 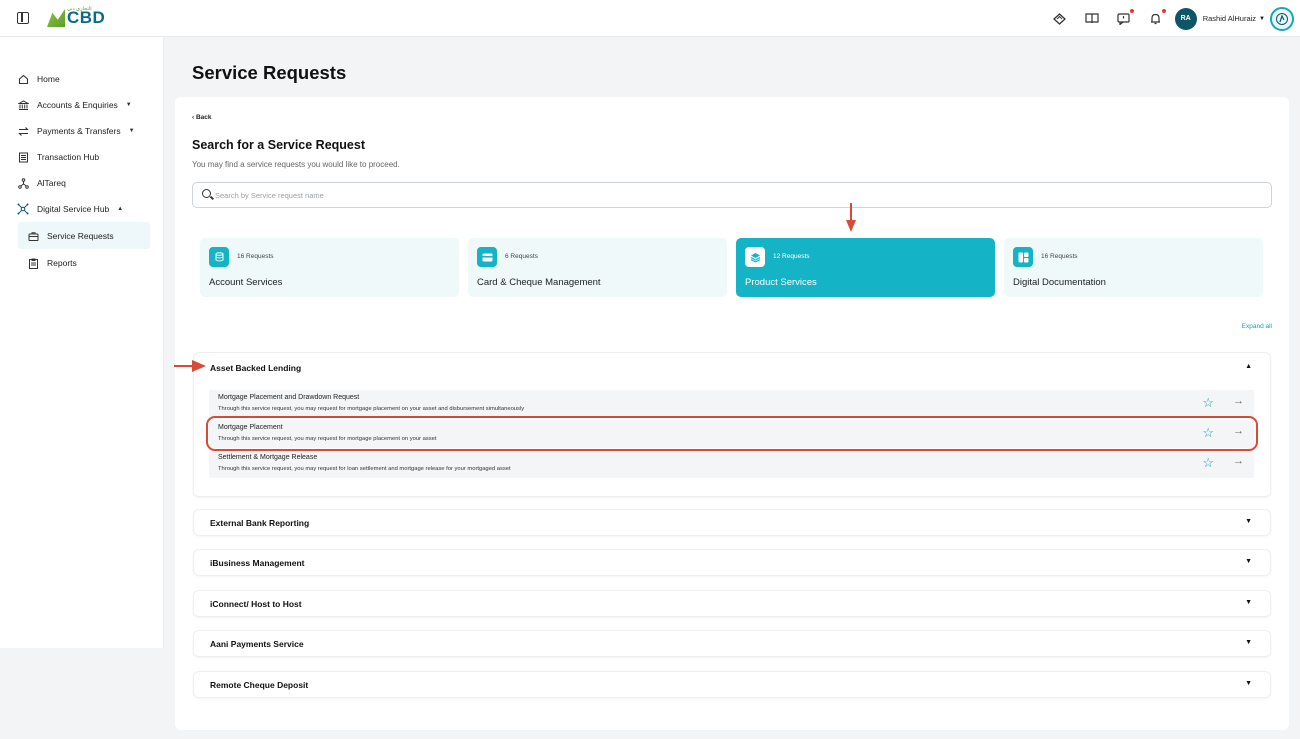 I want to click on sidebar-item-accounts: Accounts & Enquiries ▼, so click(x=74, y=105).